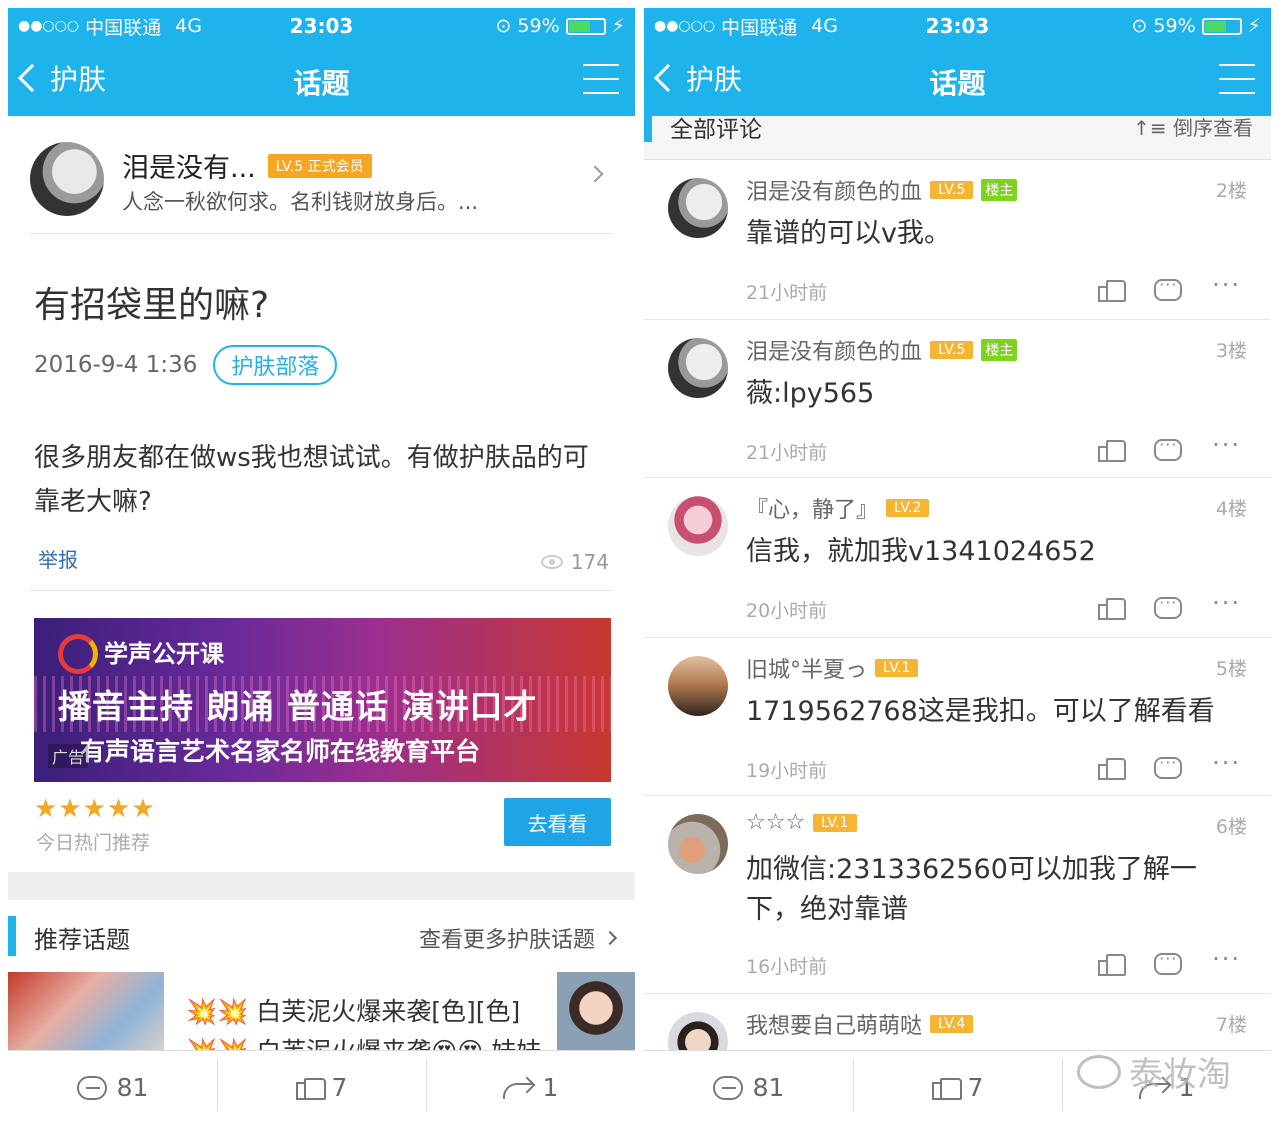  I want to click on level-badge: LV.5, so click(952, 350).